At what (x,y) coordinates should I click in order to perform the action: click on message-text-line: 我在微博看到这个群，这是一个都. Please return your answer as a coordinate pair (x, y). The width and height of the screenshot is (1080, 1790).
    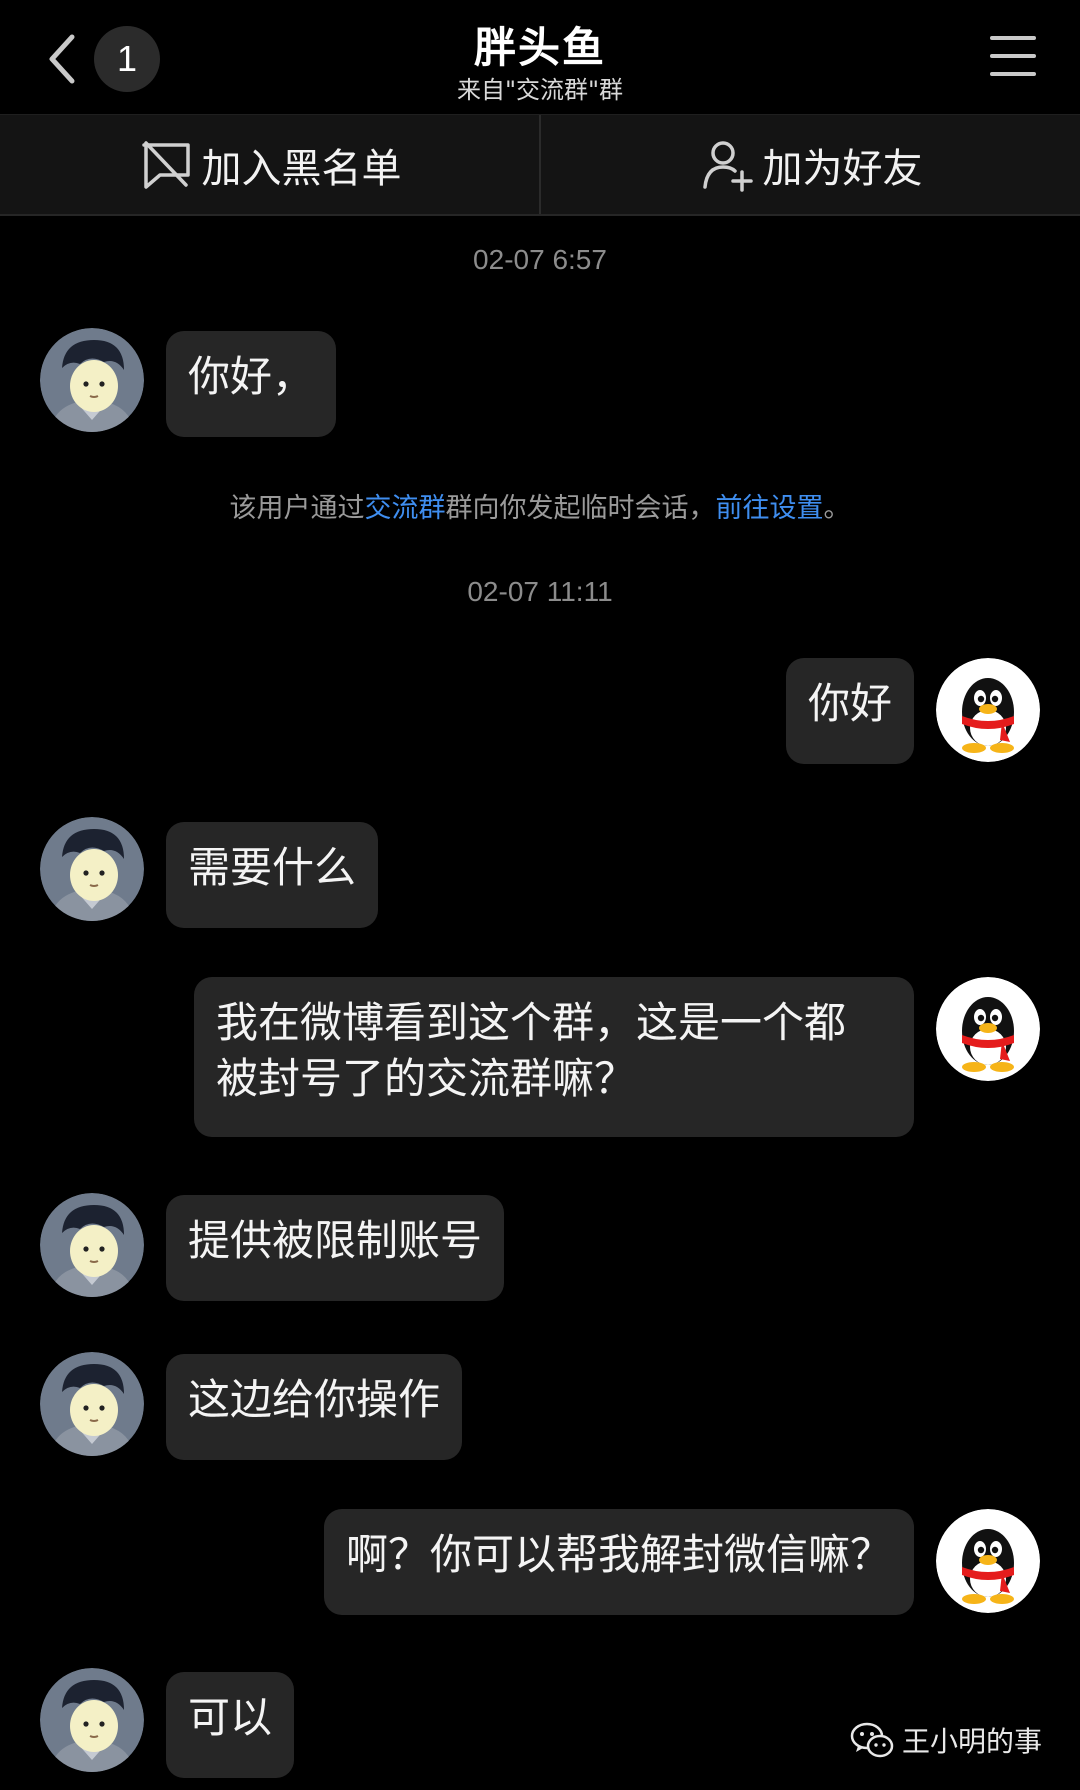
    Looking at the image, I should click on (531, 1022).